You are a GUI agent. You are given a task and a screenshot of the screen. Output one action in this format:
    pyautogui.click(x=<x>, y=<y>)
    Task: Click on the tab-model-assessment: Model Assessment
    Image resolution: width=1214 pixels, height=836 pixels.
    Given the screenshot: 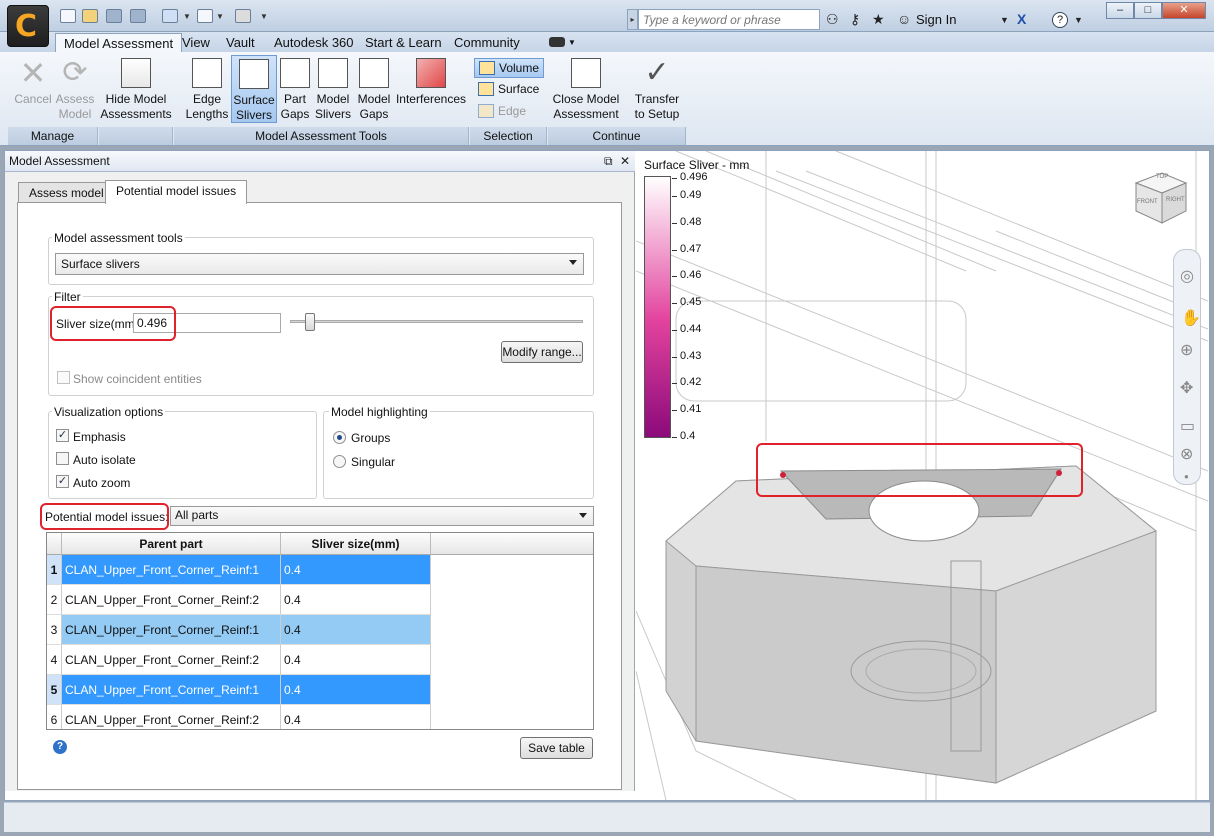 What is the action you would take?
    pyautogui.click(x=119, y=42)
    